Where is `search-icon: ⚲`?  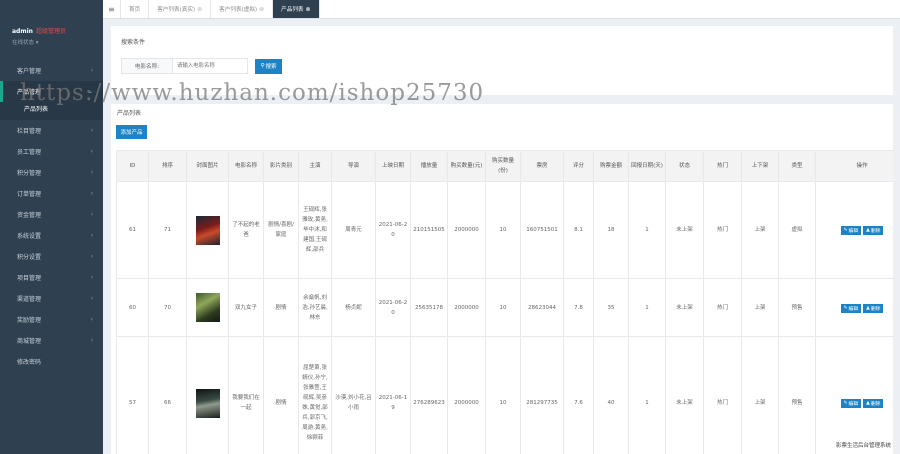
search-icon: ⚲ is located at coordinates (262, 66).